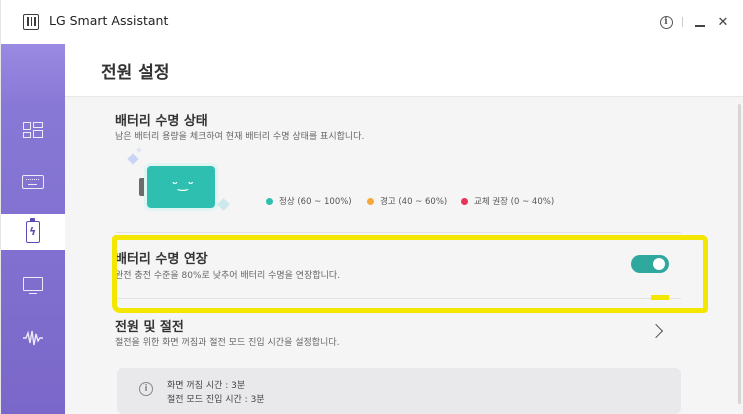 Image resolution: width=743 pixels, height=414 pixels. I want to click on legend-dot-replace, so click(464, 201).